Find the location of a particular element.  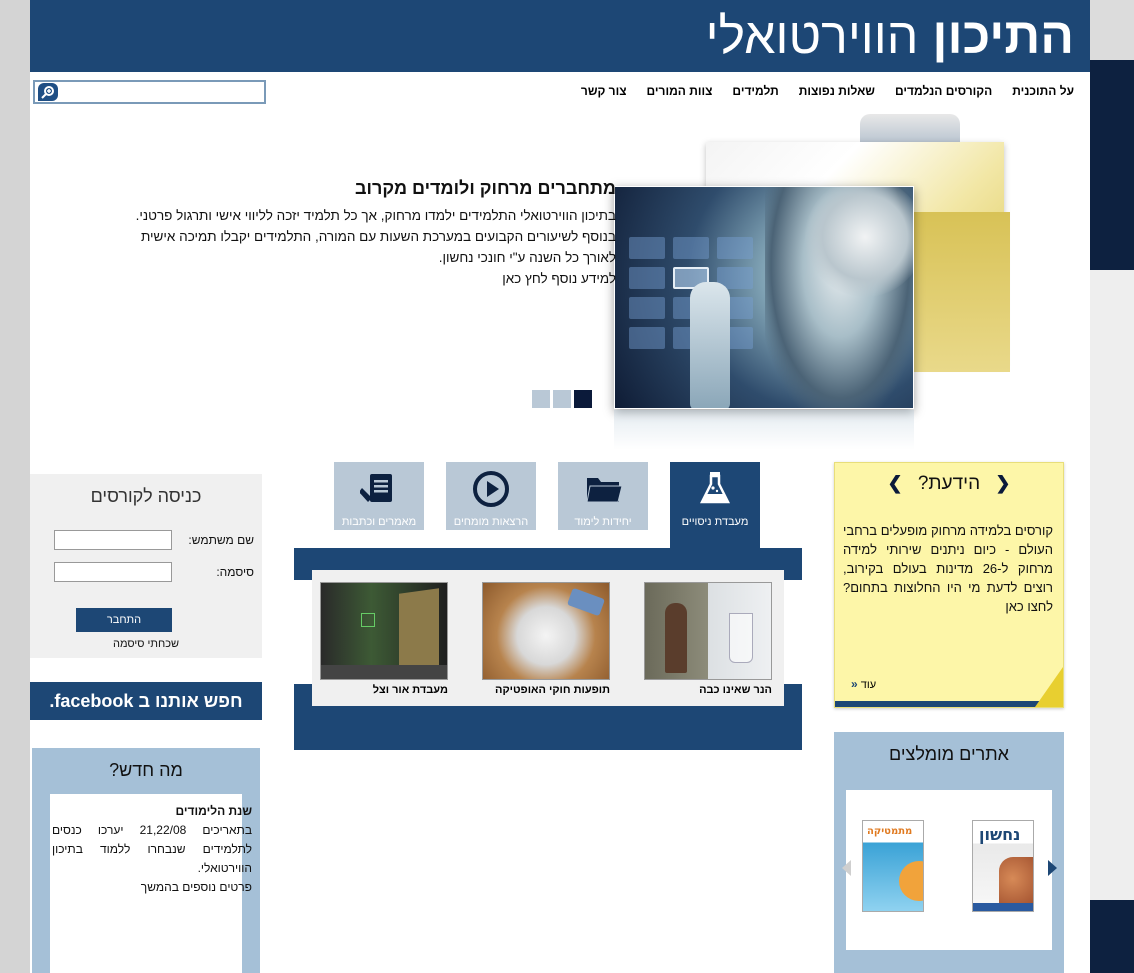

hero-title: מתחברים מרחוק ולומדים מקרוב is located at coordinates (485, 188).